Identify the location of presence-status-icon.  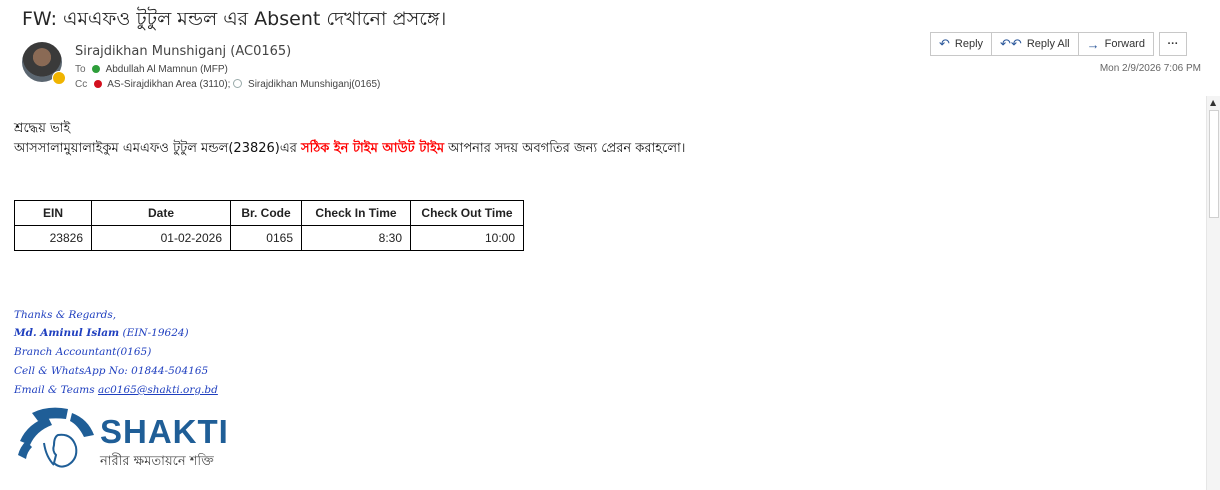
(59, 78).